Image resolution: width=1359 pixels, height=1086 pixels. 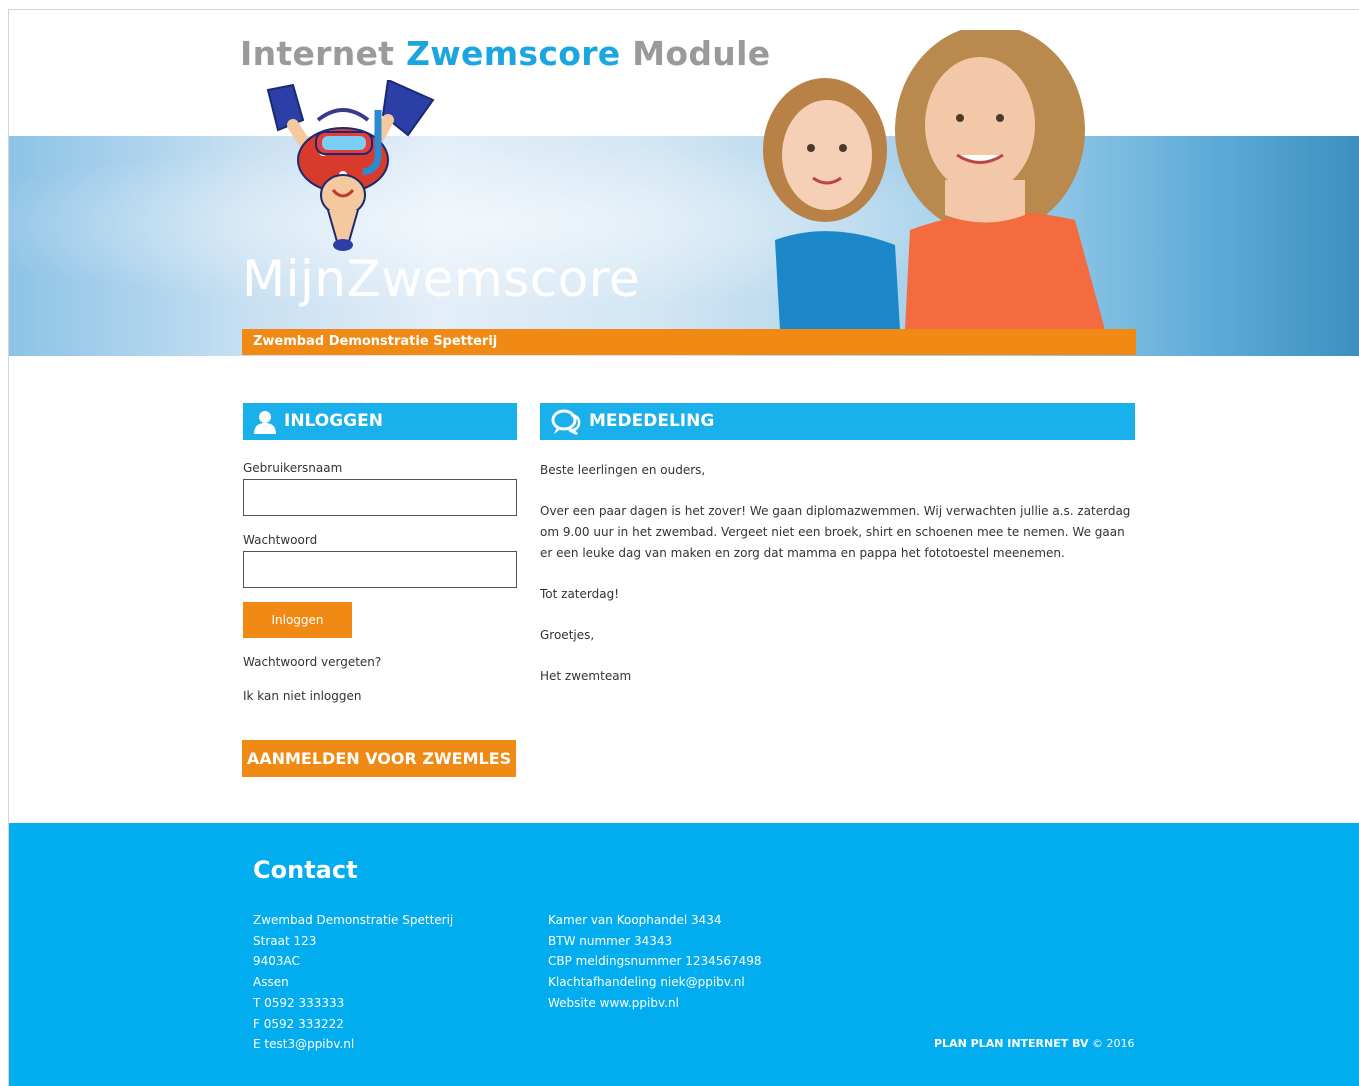 What do you see at coordinates (265, 422) in the screenshot?
I see `user-icon` at bounding box center [265, 422].